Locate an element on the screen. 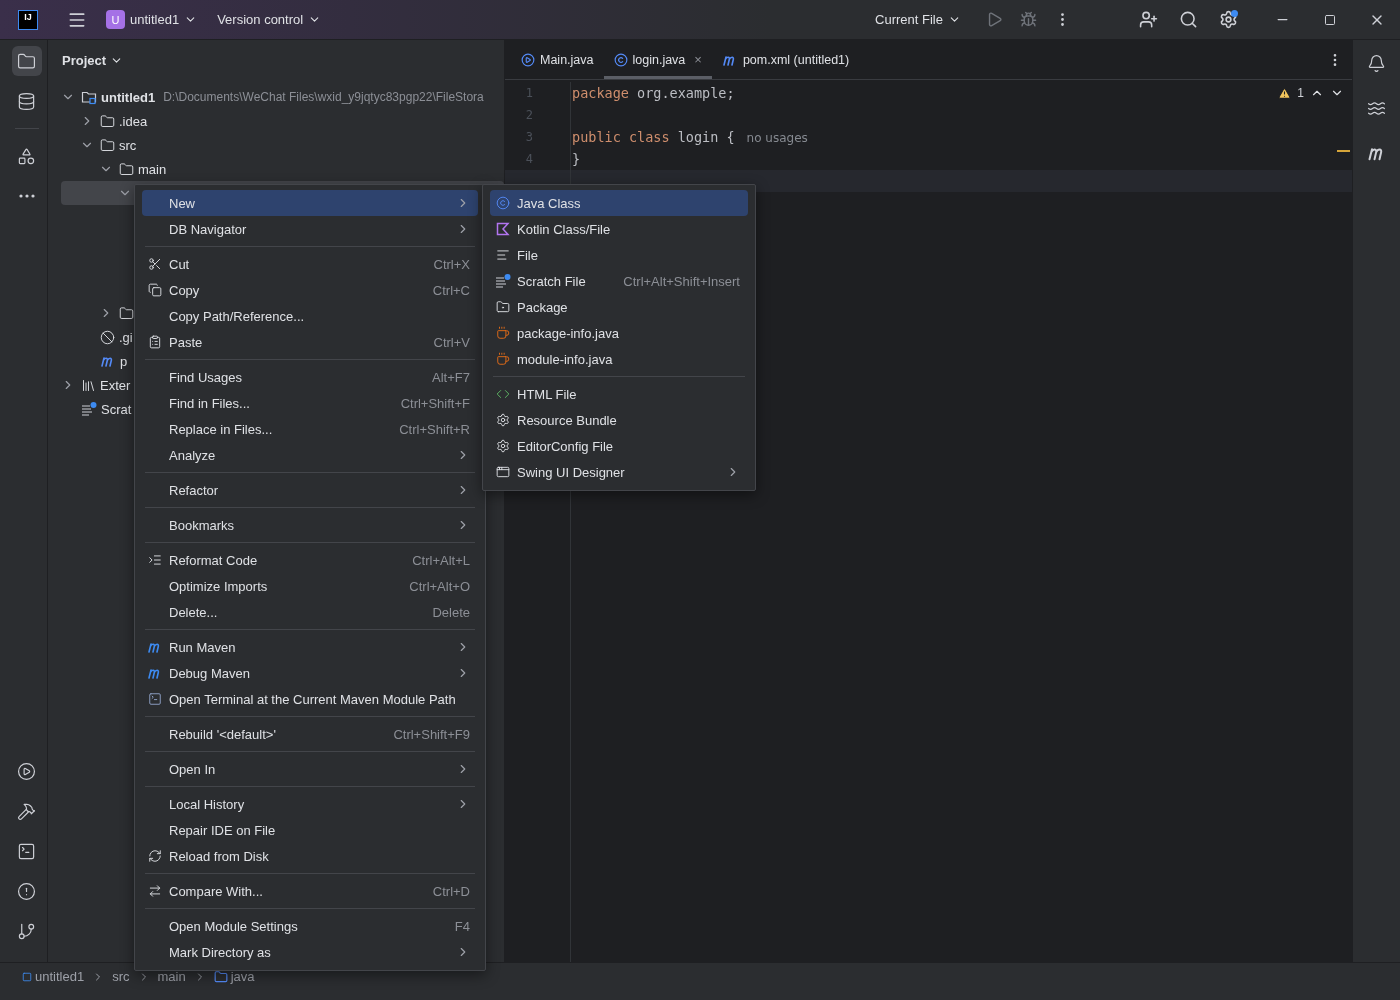 The height and width of the screenshot is (1000, 1400). menu-item: Java Class is located at coordinates (619, 203).